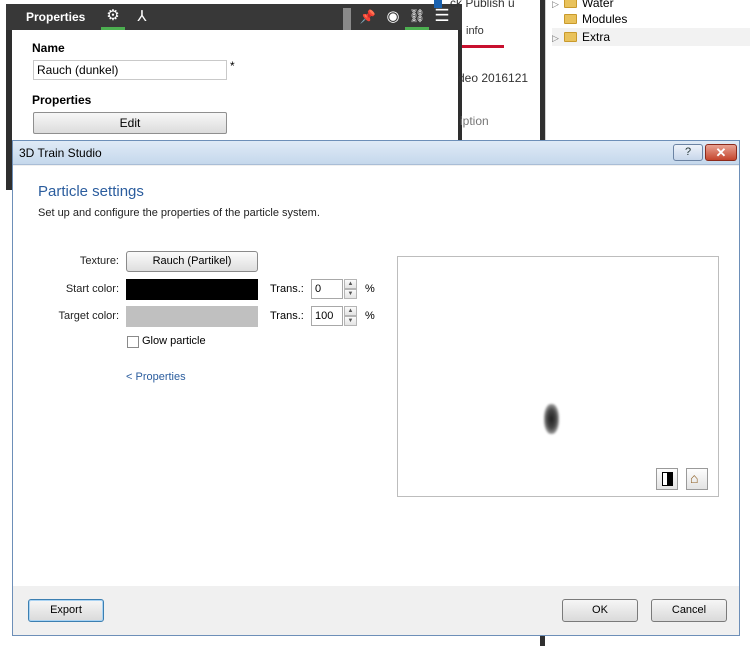 Image resolution: width=750 pixels, height=646 pixels. What do you see at coordinates (721, 152) in the screenshot?
I see `close-button: ✕` at bounding box center [721, 152].